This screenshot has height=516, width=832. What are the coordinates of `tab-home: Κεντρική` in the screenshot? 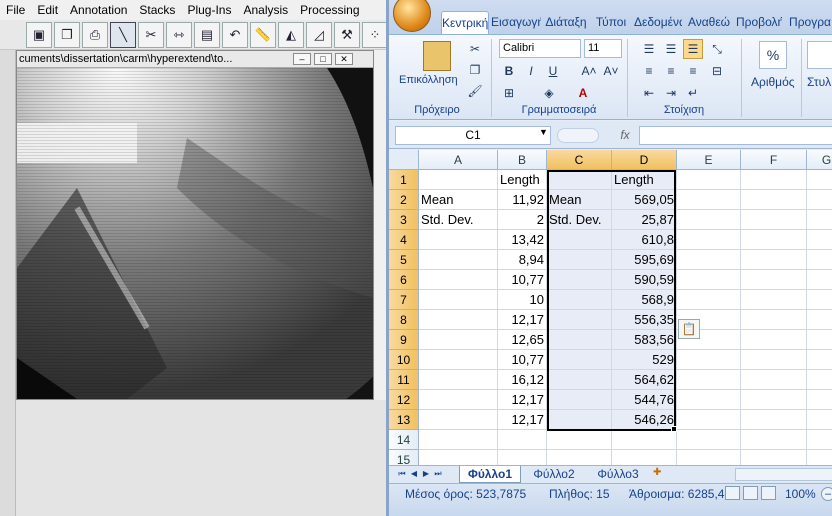 It's located at (465, 22).